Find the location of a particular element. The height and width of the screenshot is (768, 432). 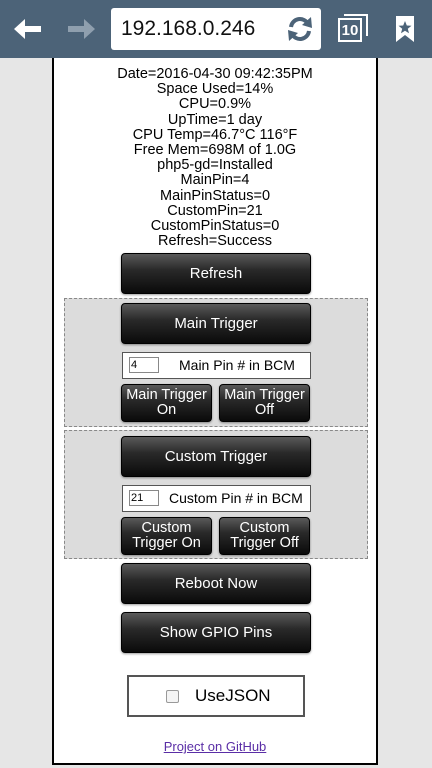

address-bar: 192.168.0.246 is located at coordinates (216, 29).